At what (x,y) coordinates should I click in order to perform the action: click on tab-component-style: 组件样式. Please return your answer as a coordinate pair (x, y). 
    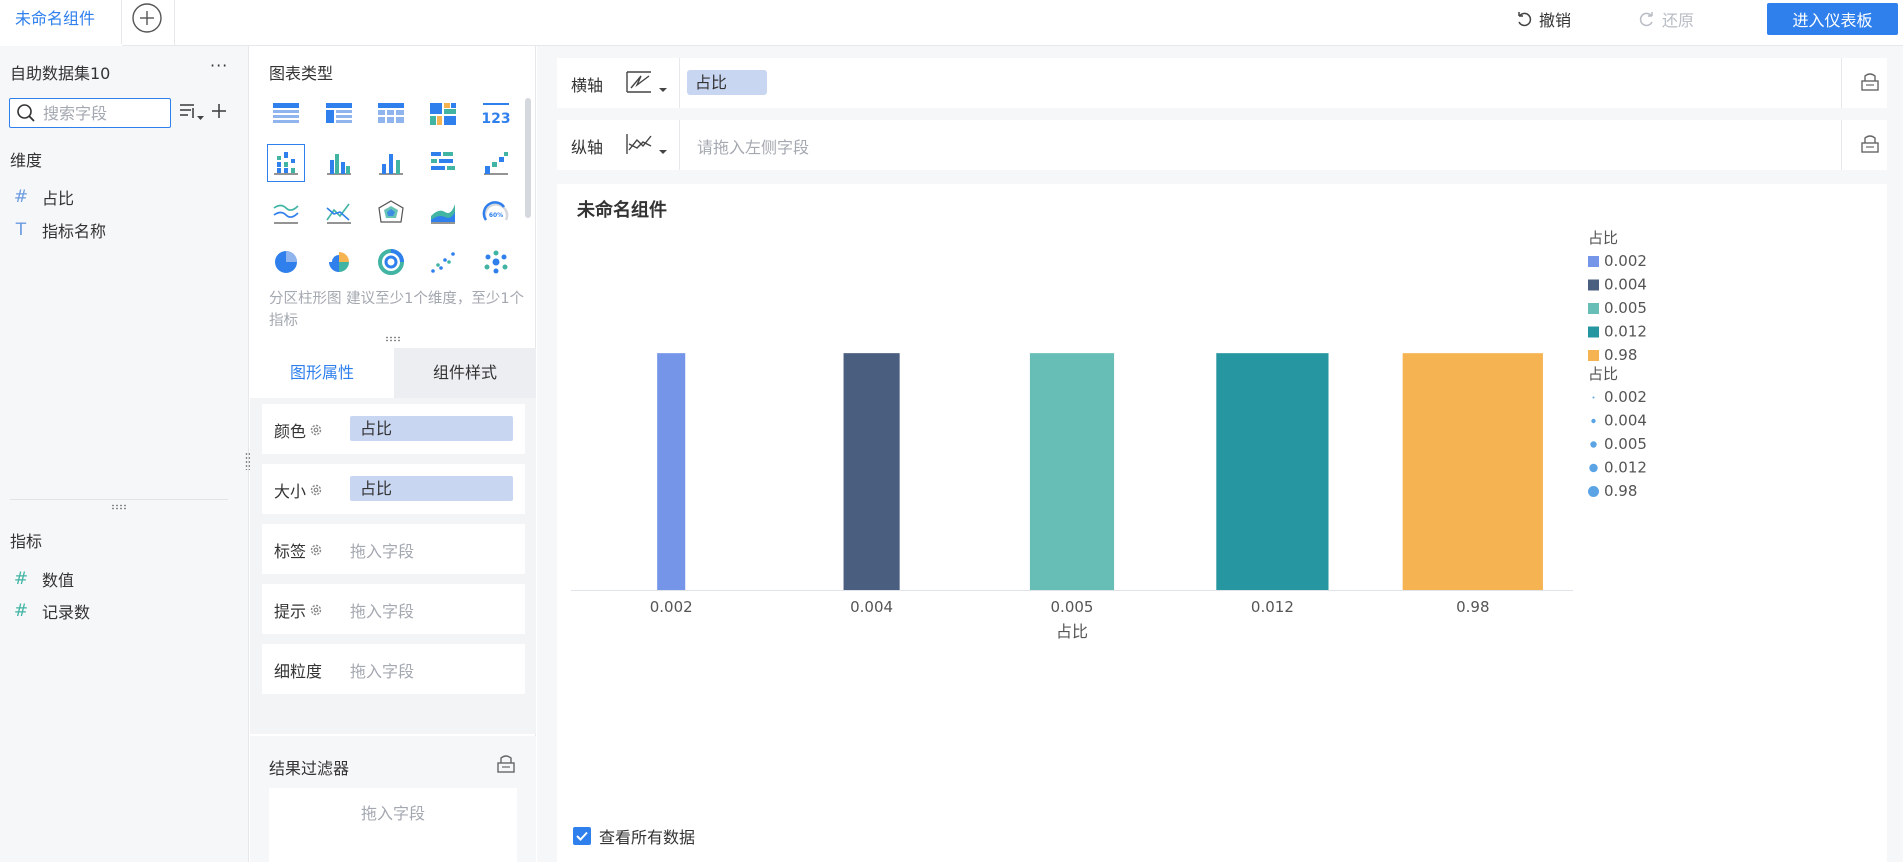
    Looking at the image, I should click on (465, 373).